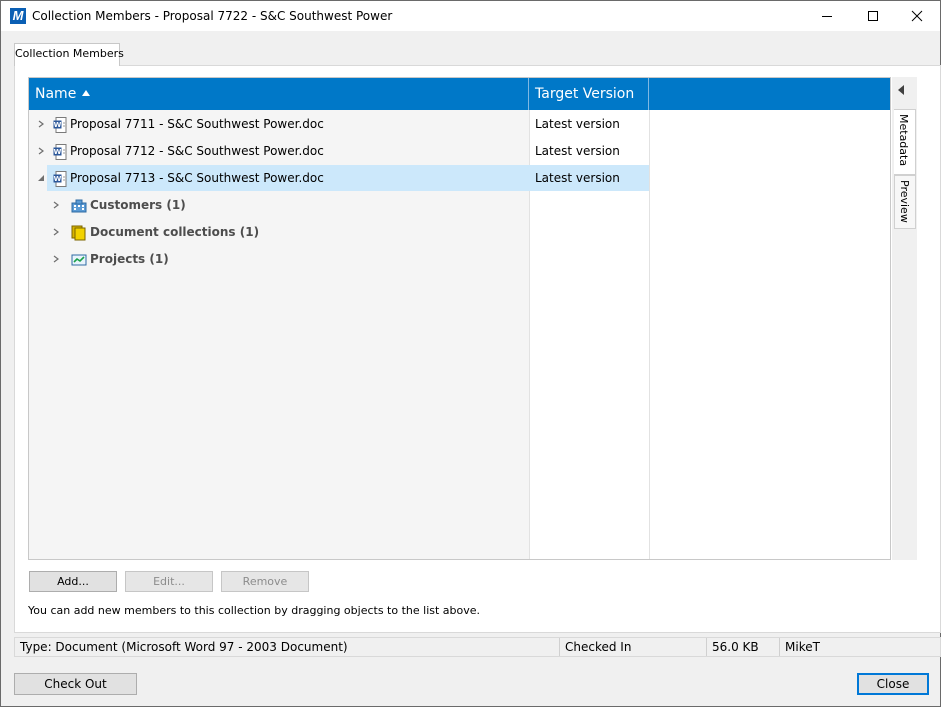 This screenshot has width=941, height=707. I want to click on row-name-text: Proposal 7713 - S&C Southwest Power.doc, so click(197, 178).